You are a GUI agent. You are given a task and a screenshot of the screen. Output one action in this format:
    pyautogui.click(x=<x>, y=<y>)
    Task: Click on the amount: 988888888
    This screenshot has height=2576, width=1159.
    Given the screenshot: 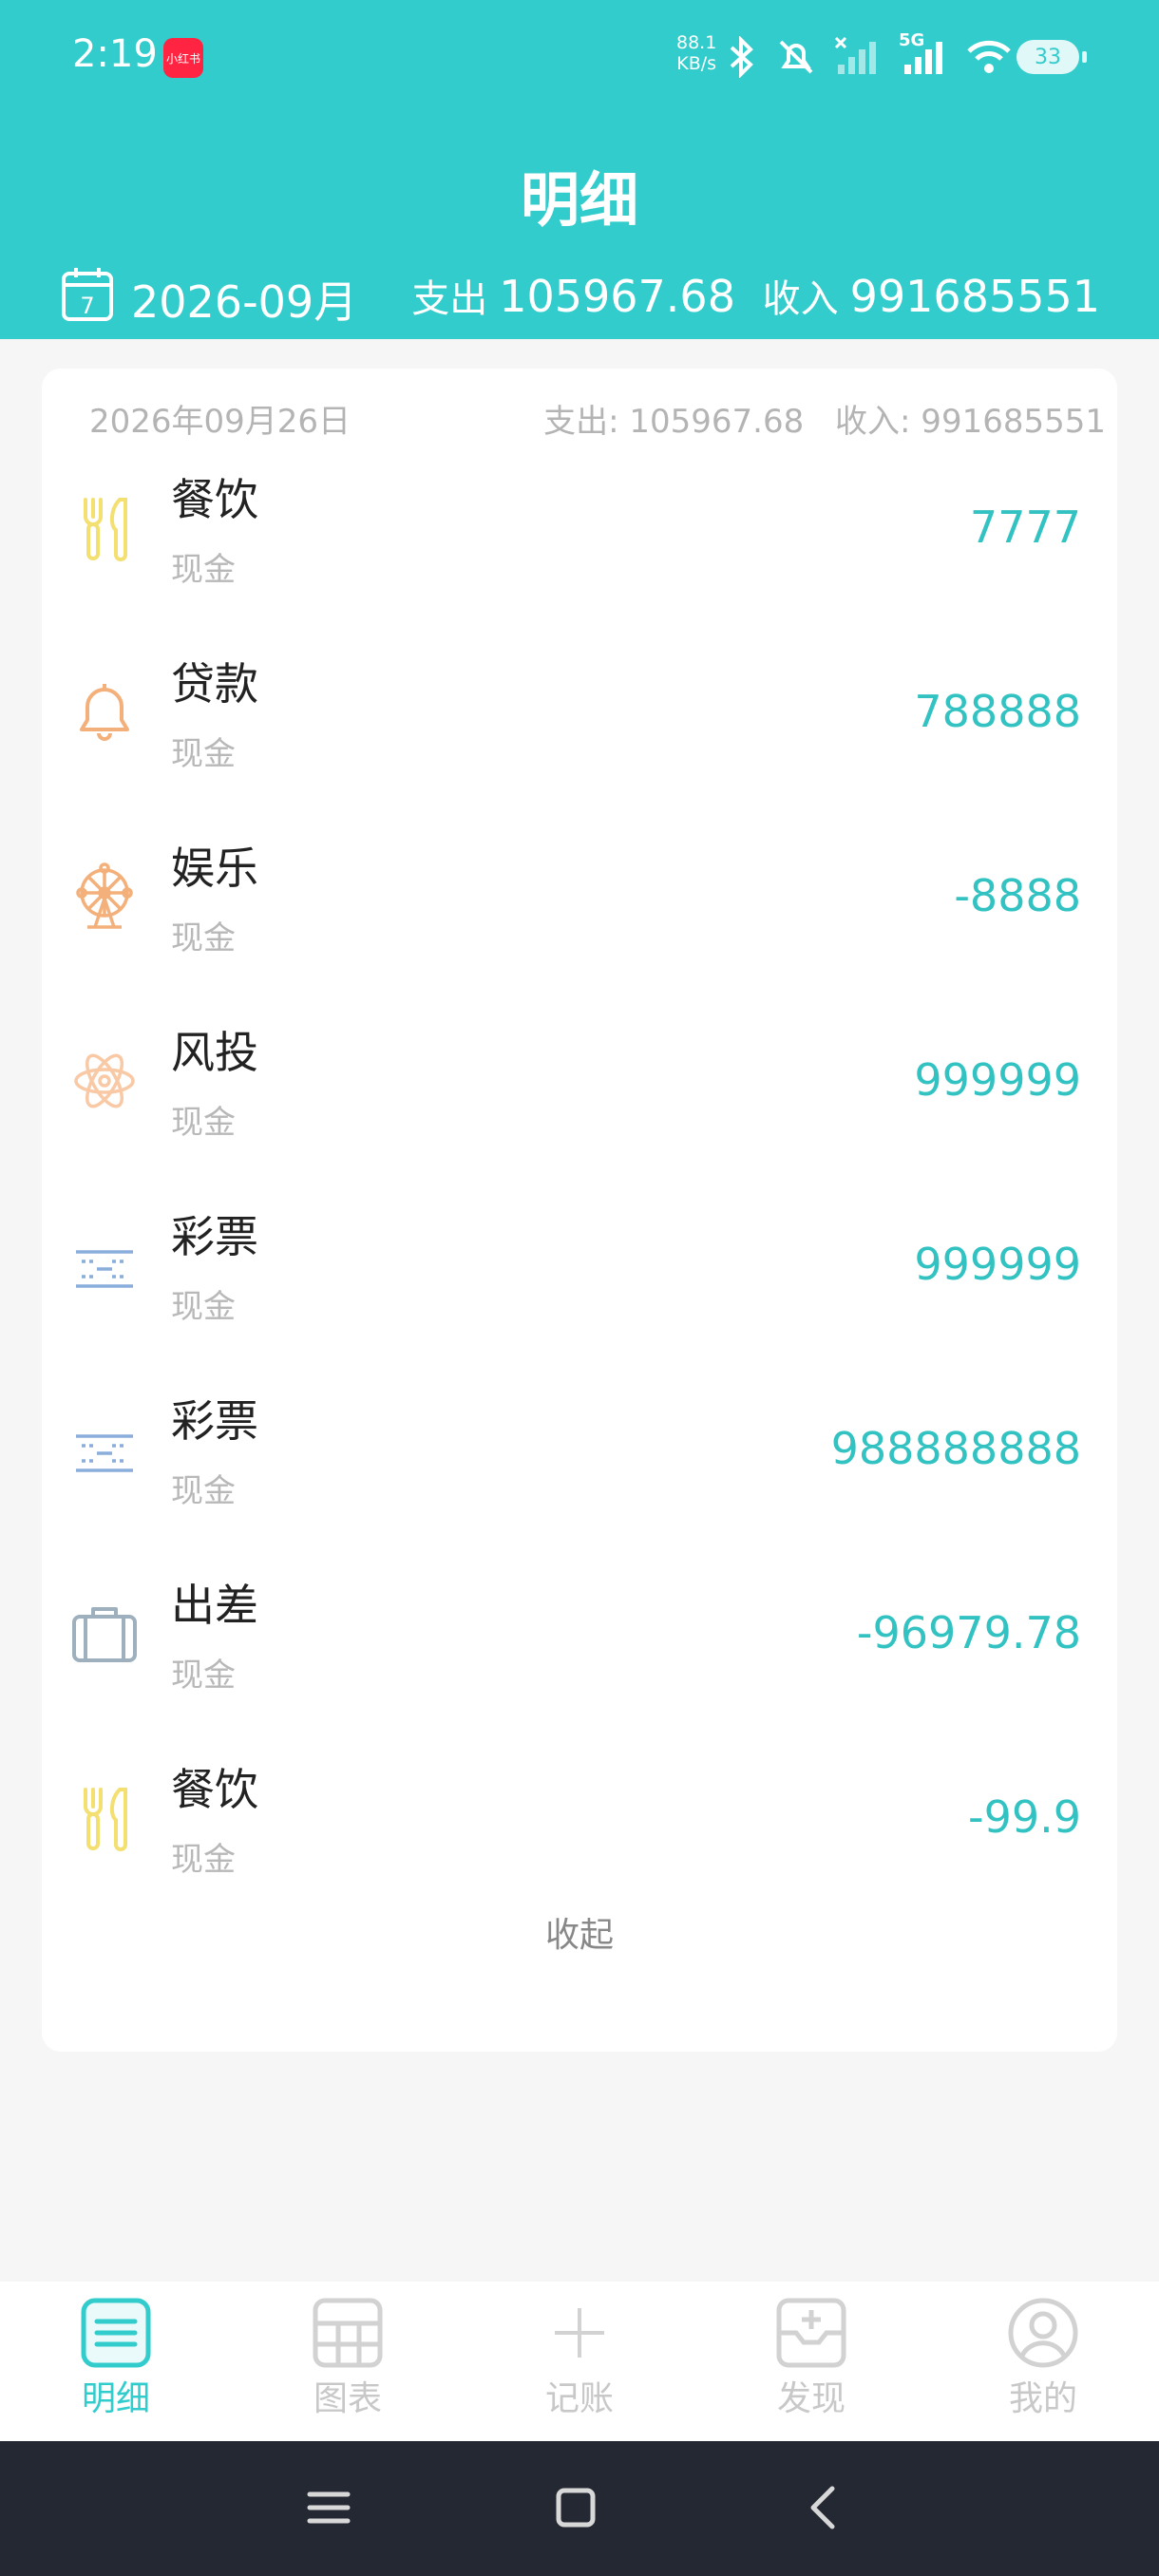 What is the action you would take?
    pyautogui.click(x=955, y=1448)
    